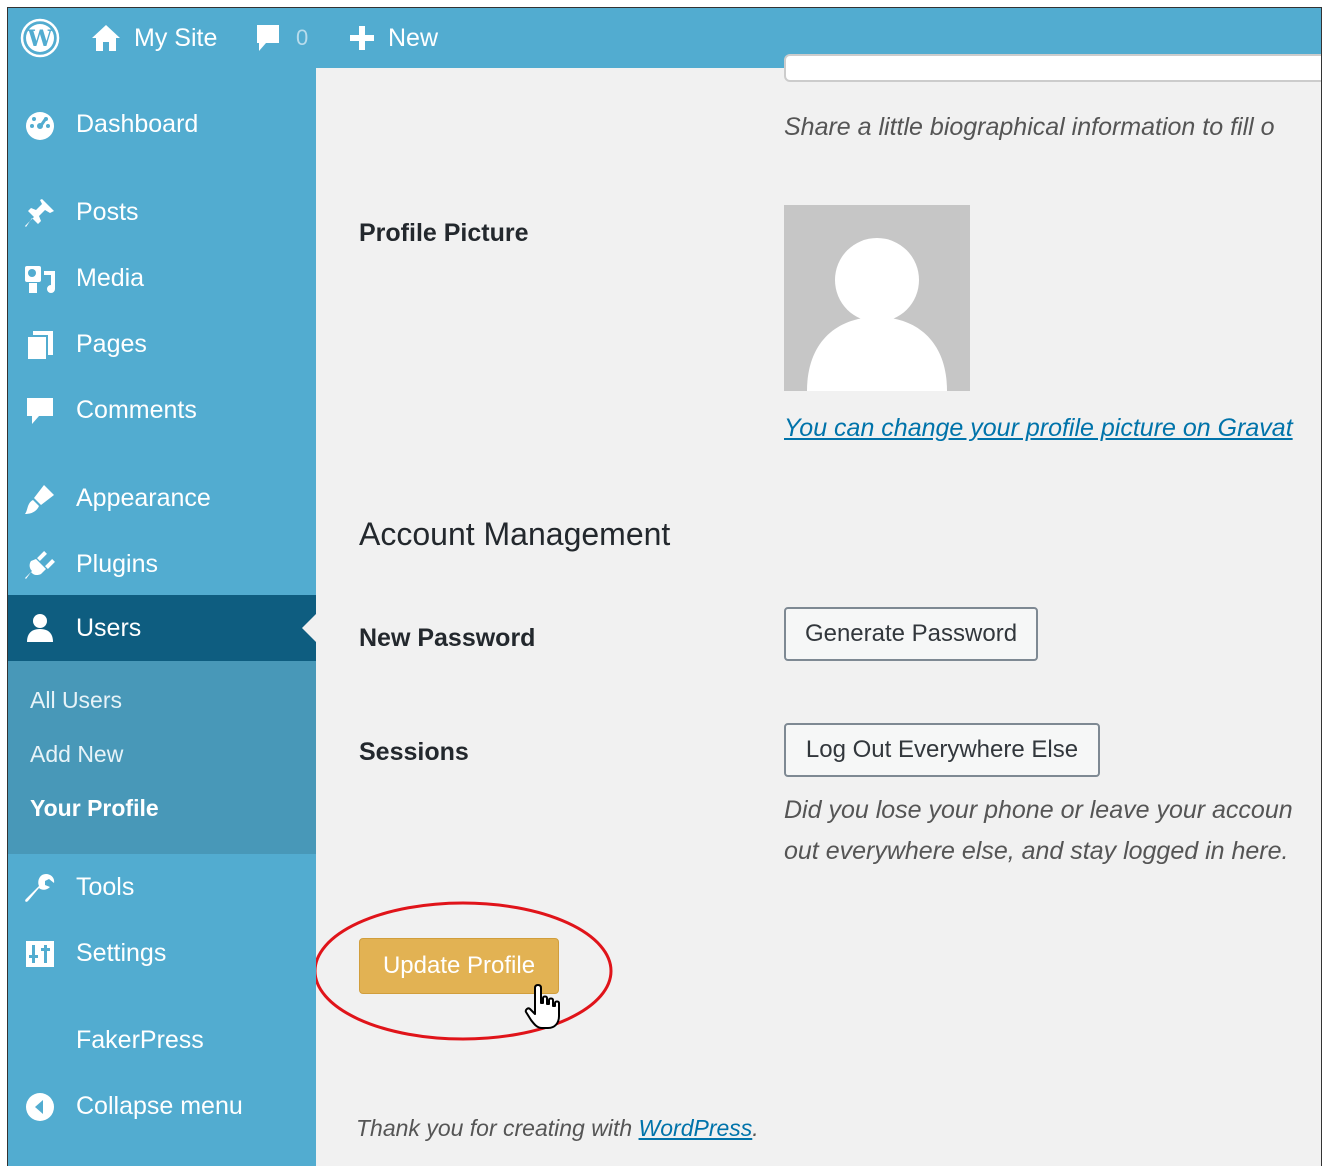 The image size is (1330, 1166). I want to click on site-name: My Site, so click(176, 37).